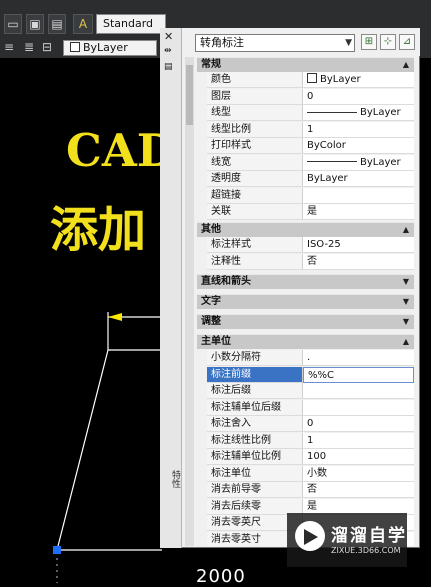 Image resolution: width=431 pixels, height=587 pixels. I want to click on property-row-transparency: 透明度 ByLayer, so click(305, 179).